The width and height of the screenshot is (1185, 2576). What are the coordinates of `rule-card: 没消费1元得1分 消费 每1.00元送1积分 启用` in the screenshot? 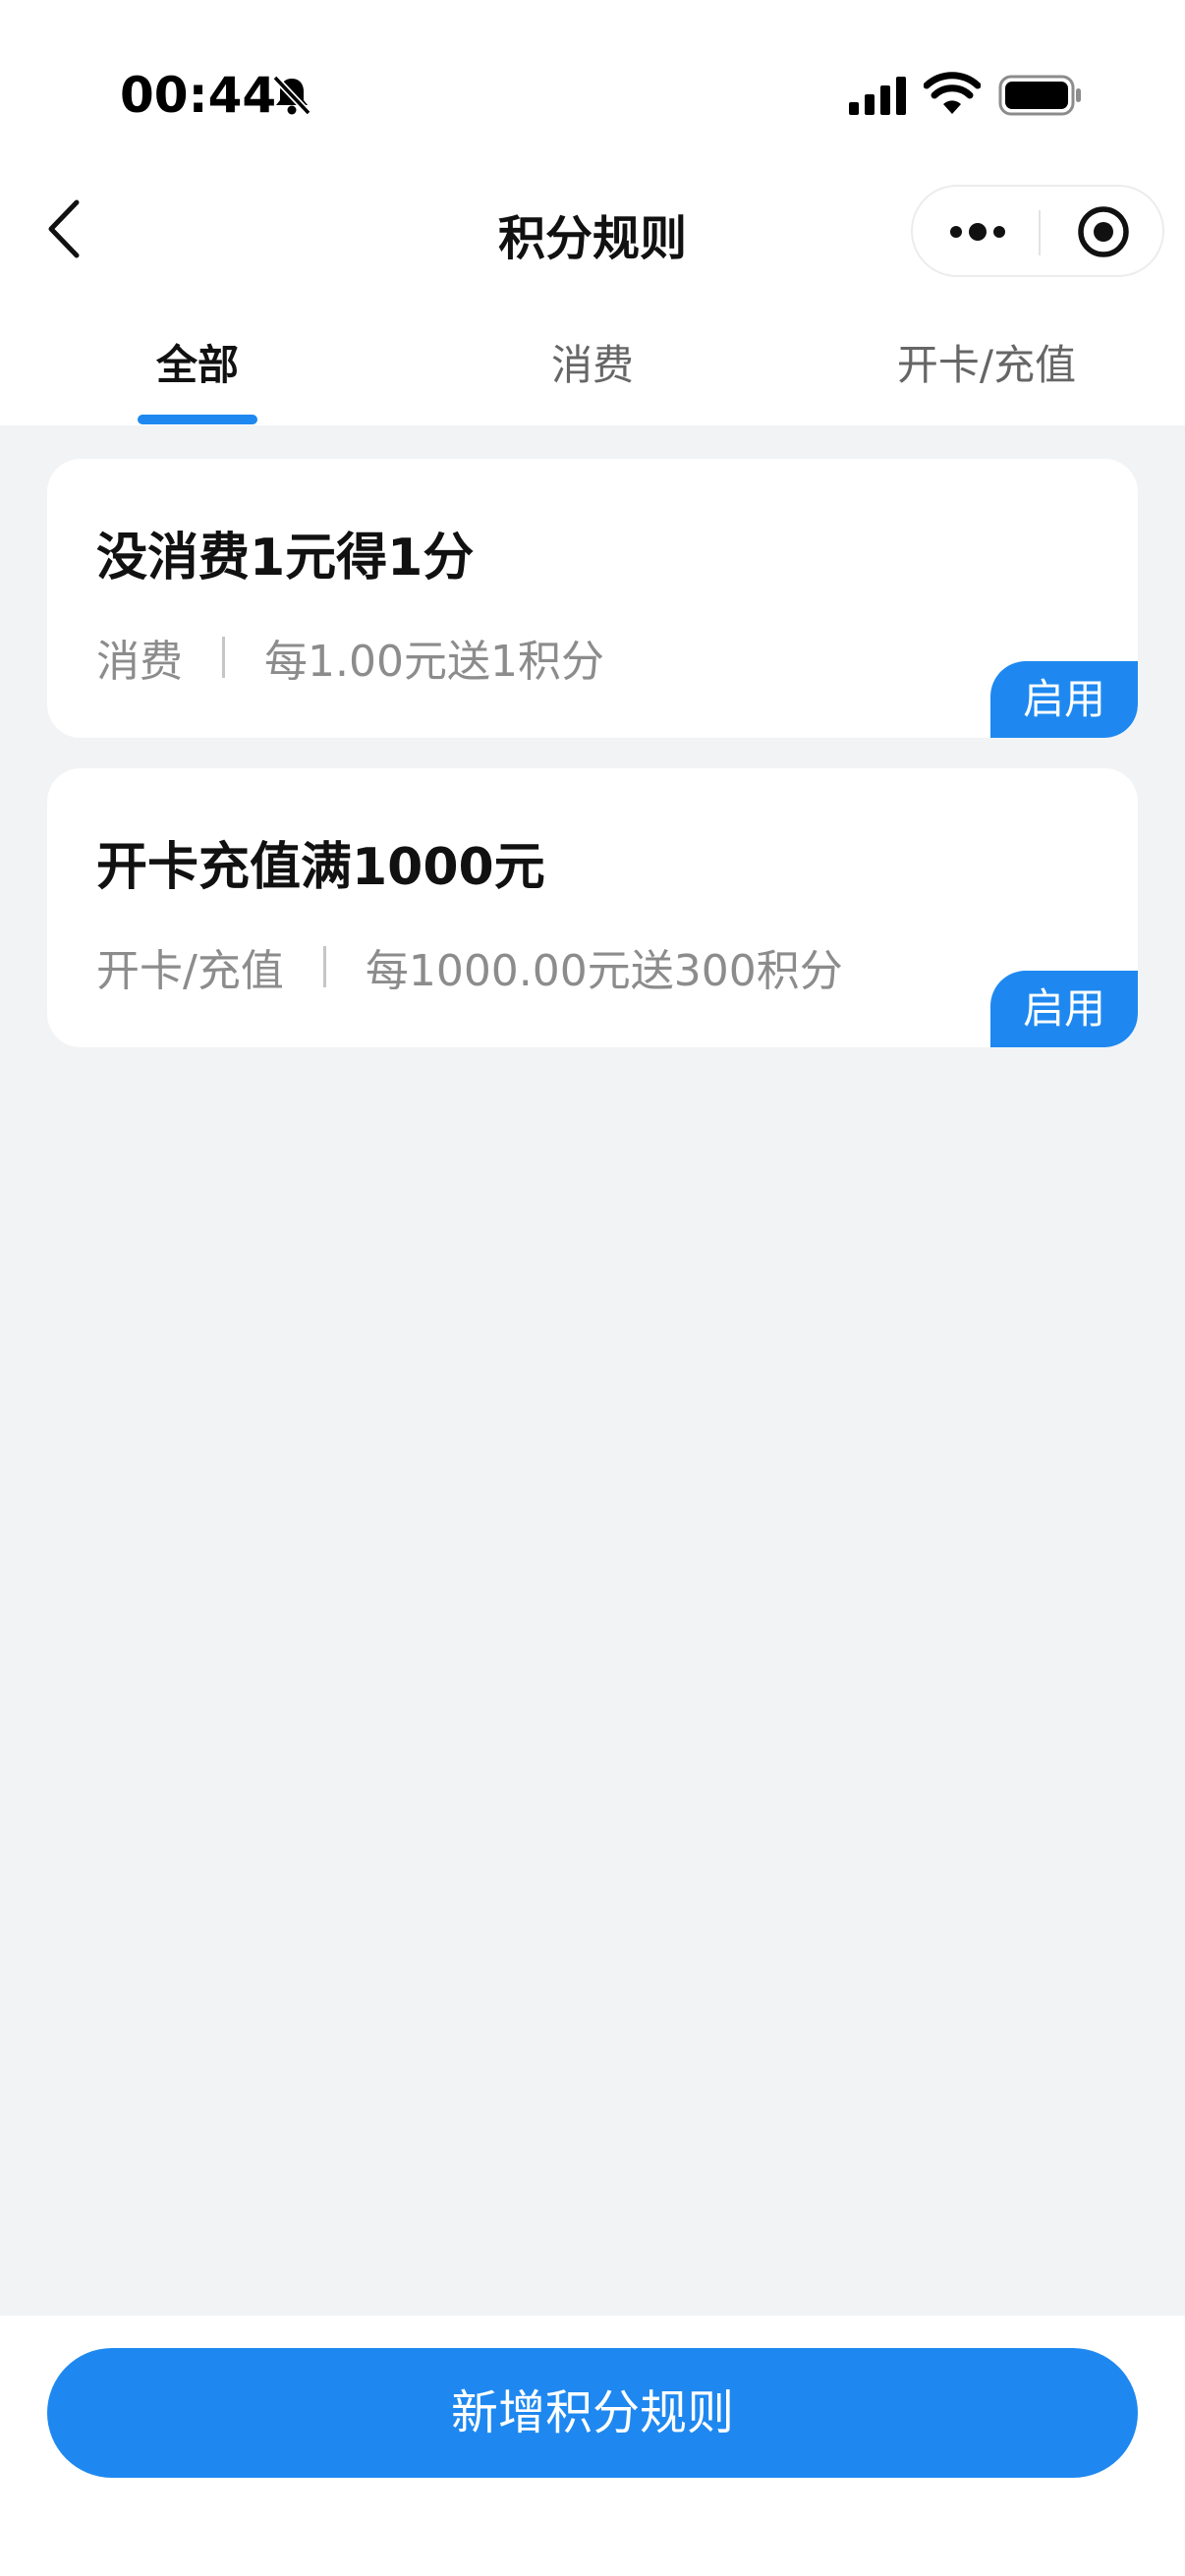 It's located at (592, 598).